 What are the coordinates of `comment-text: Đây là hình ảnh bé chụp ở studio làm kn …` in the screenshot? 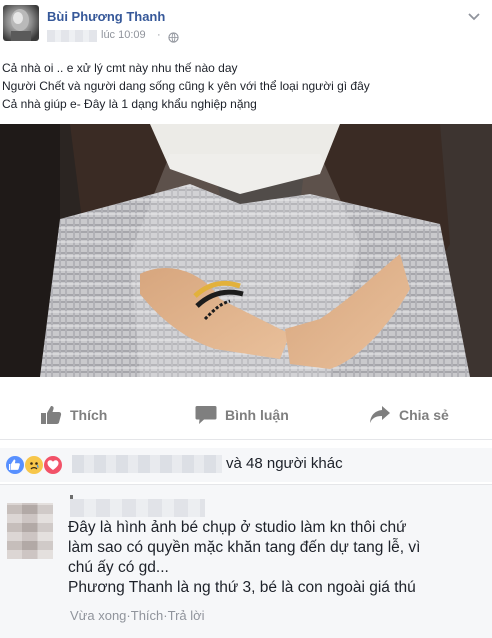 It's located at (278, 558).